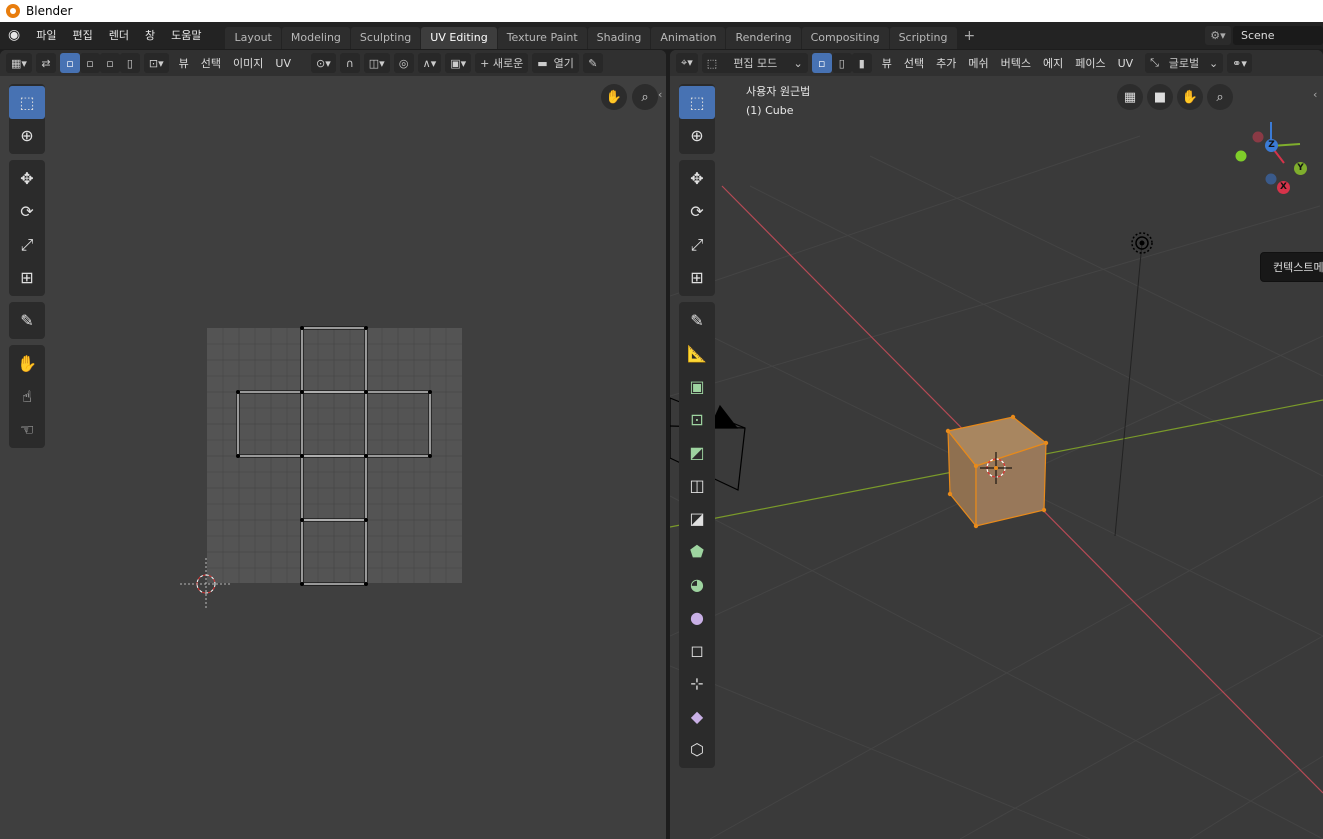 The width and height of the screenshot is (1323, 839). I want to click on tab-modeling: Modeling, so click(315, 38).